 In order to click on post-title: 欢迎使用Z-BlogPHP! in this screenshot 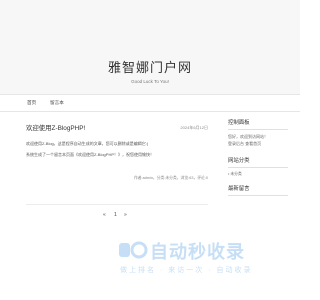, I will do `click(55, 127)`.